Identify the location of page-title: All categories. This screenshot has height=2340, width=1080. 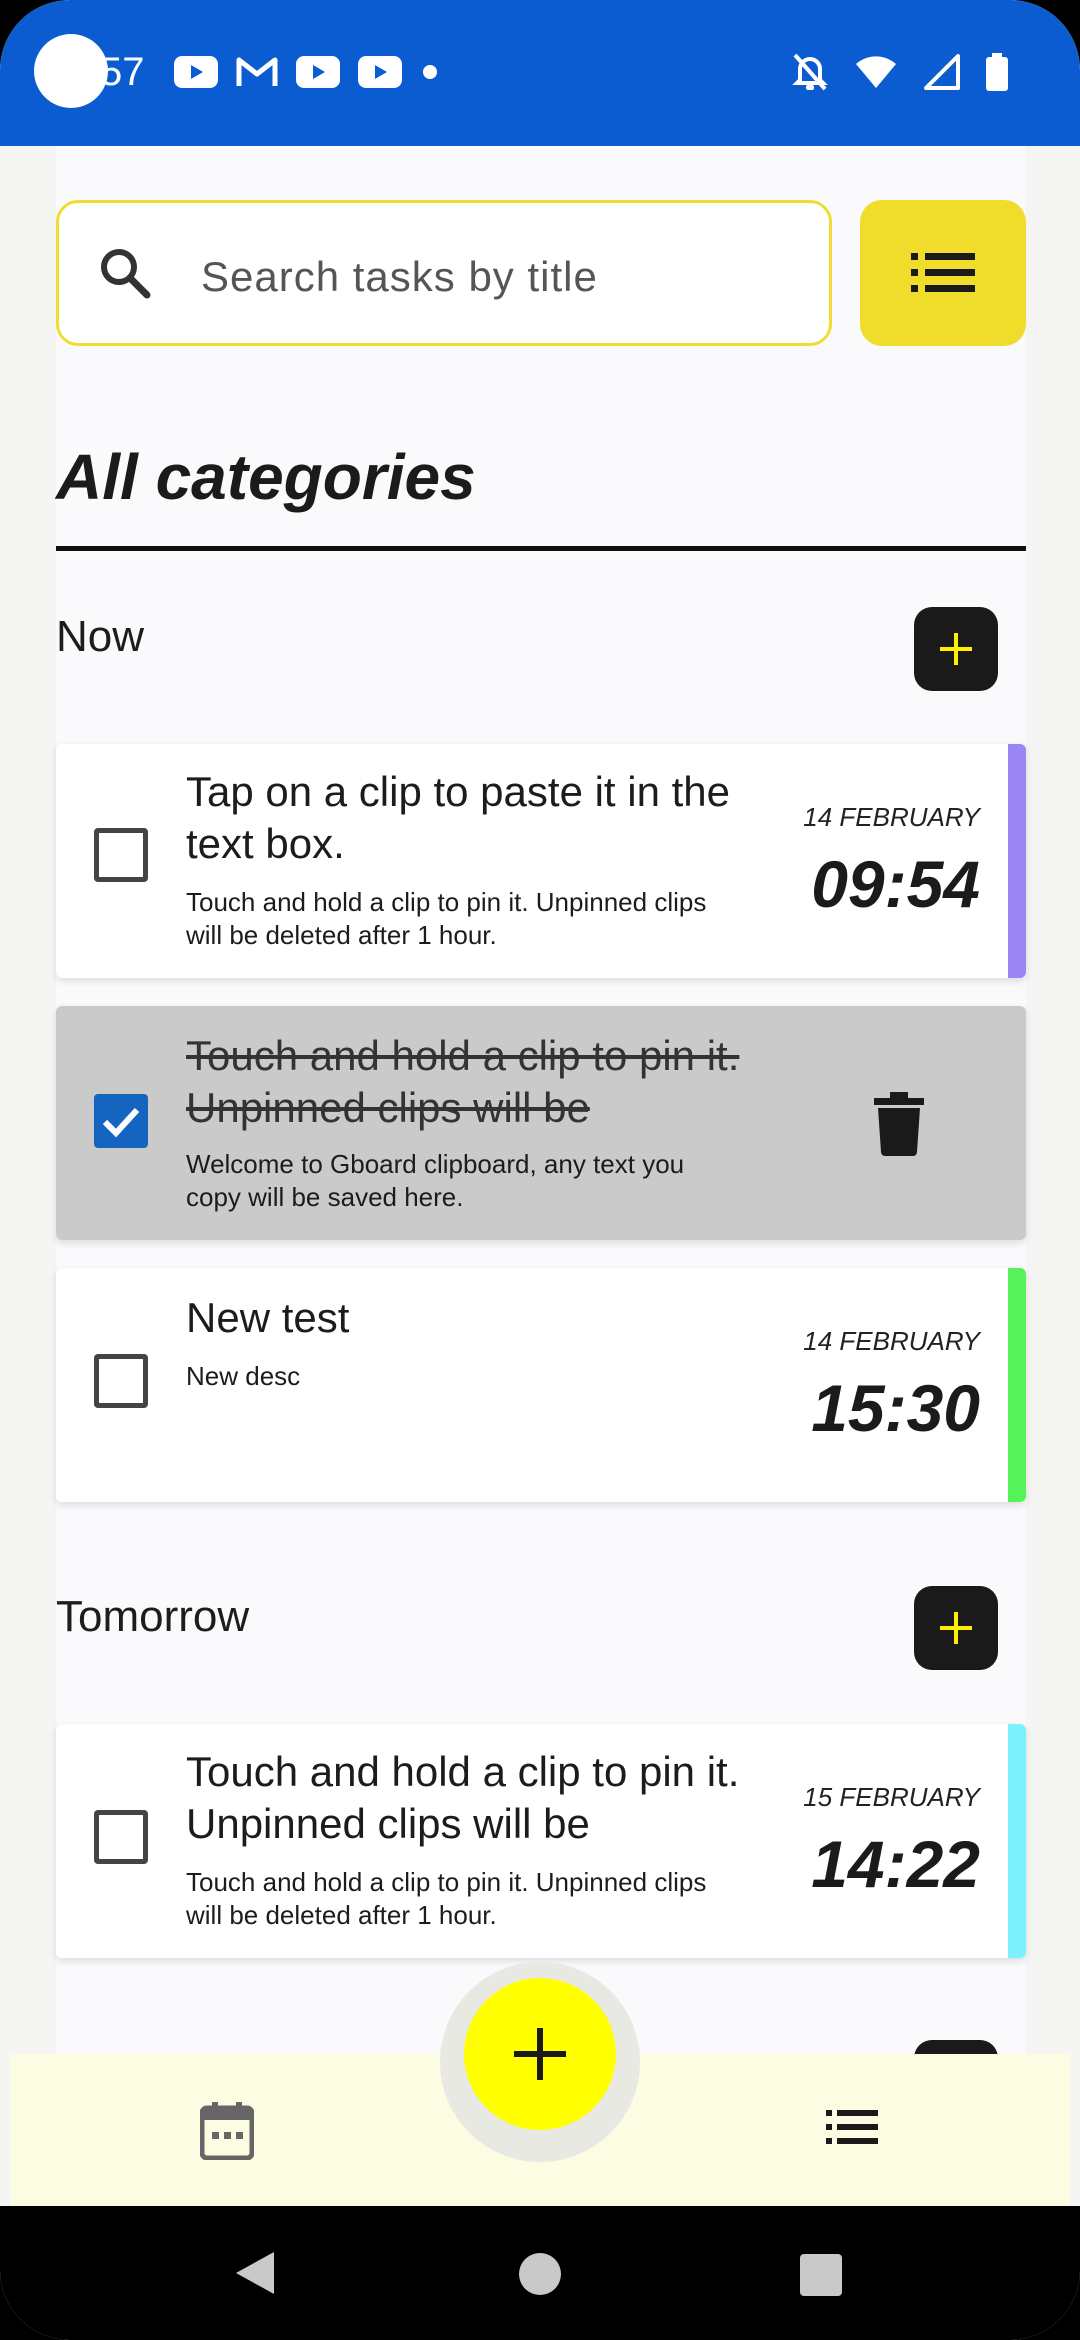
(266, 477).